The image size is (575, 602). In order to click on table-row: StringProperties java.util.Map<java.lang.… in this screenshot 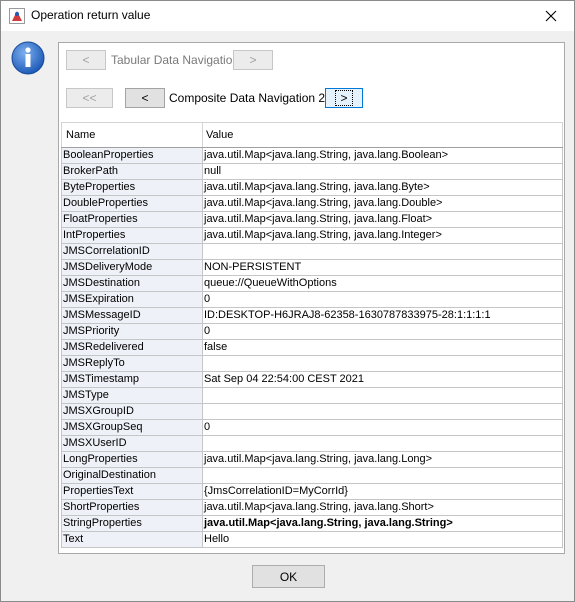, I will do `click(312, 523)`.